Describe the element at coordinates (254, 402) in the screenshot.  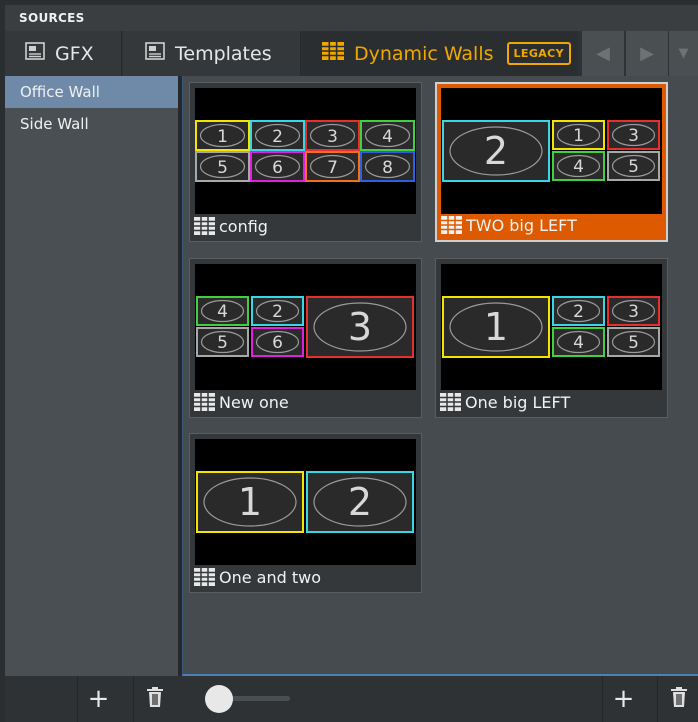
I see `layout-name: New one` at that location.